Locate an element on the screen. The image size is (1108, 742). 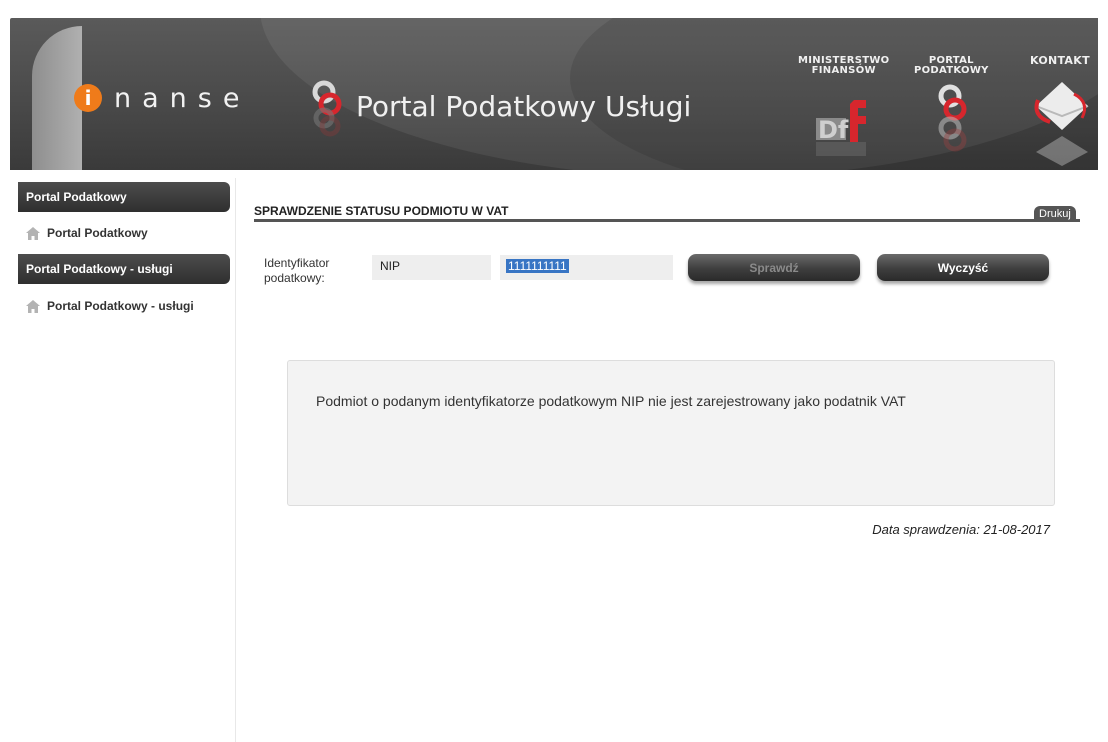
finanse-logo-text: nanse is located at coordinates (182, 98).